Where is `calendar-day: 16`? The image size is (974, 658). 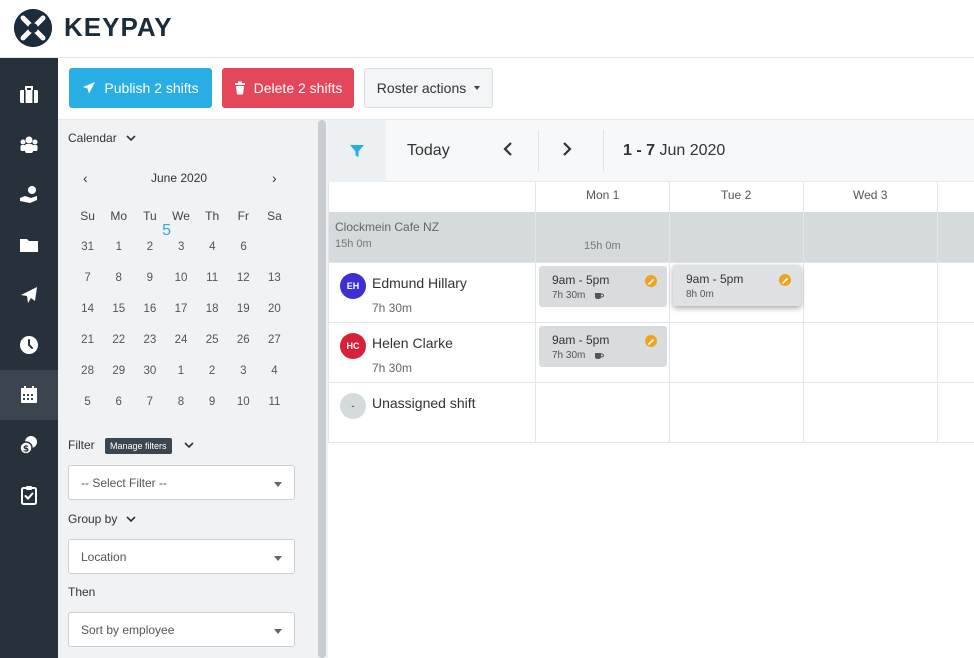 calendar-day: 16 is located at coordinates (149, 309).